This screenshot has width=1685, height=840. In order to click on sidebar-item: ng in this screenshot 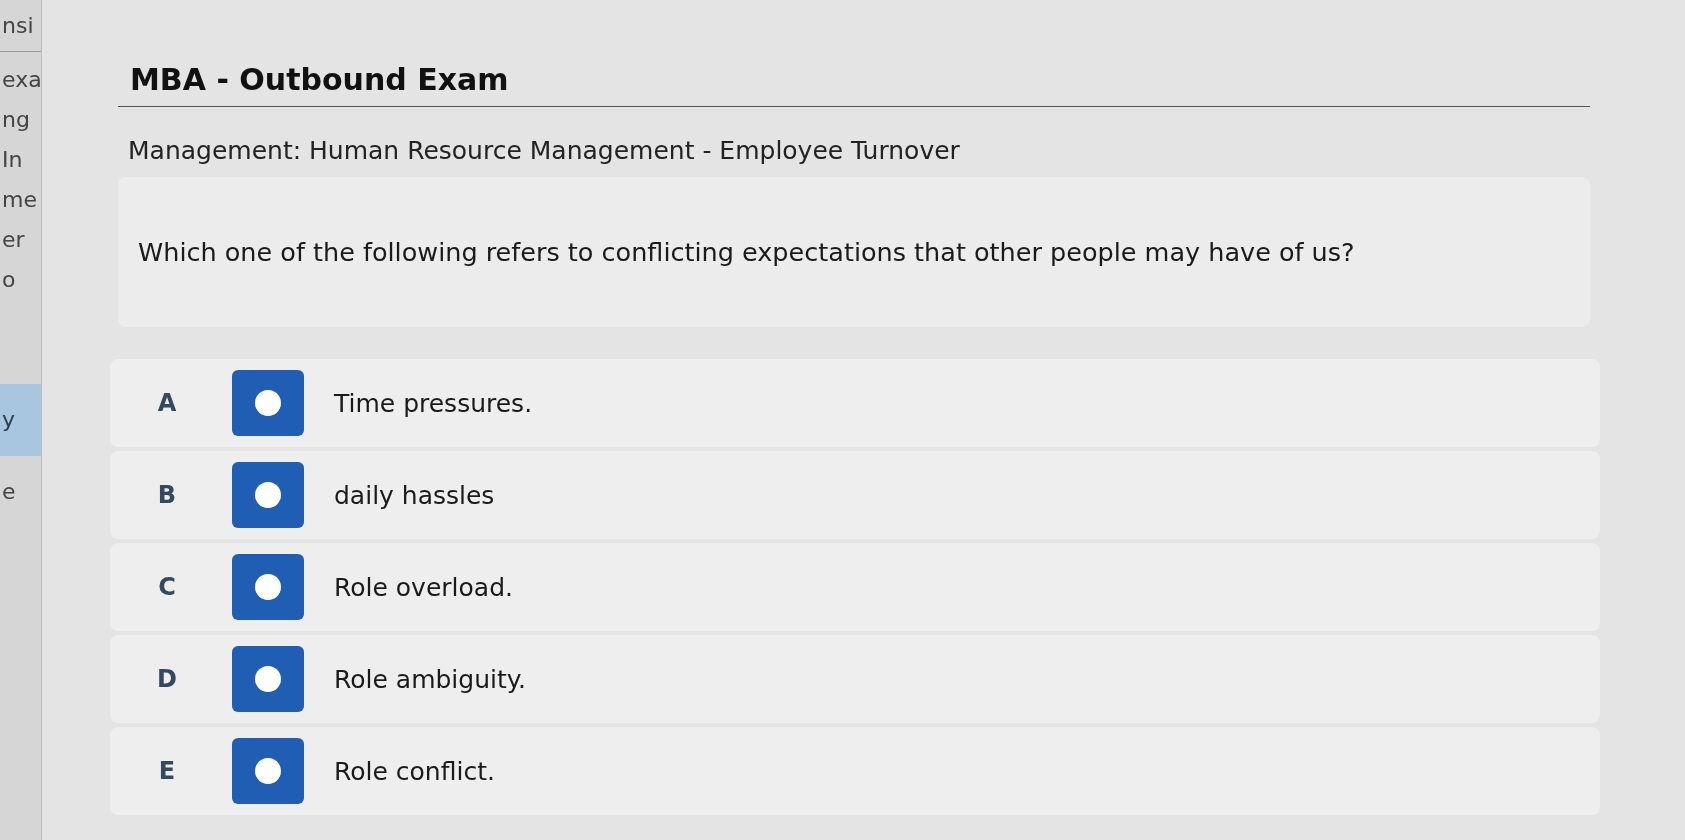, I will do `click(20, 120)`.